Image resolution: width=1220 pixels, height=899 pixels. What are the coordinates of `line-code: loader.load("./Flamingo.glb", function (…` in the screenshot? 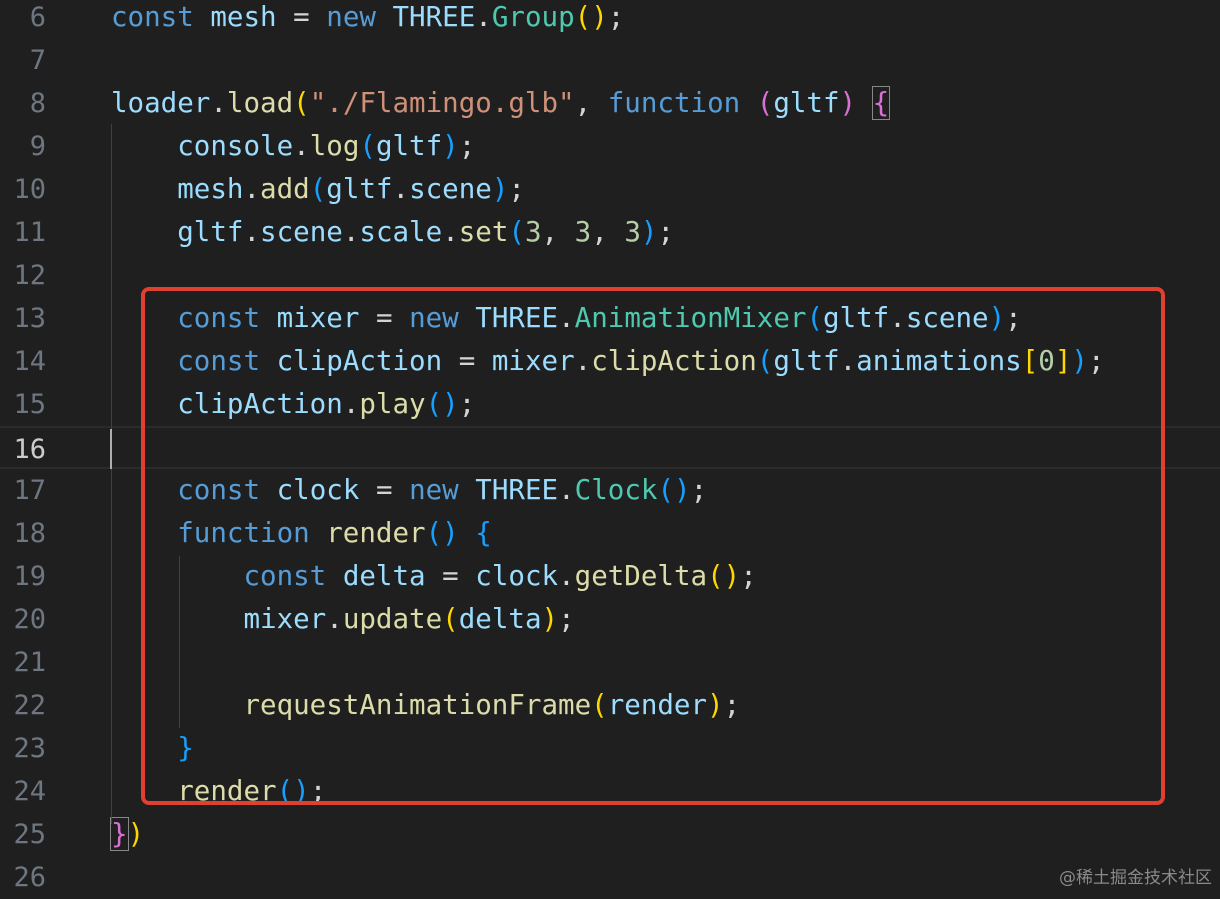 It's located at (501, 103).